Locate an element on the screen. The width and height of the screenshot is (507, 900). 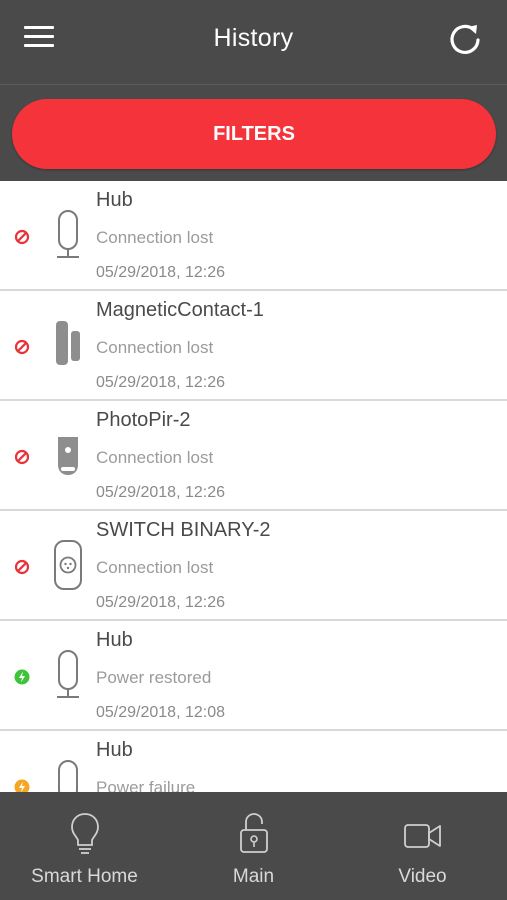
tab-main: Main is located at coordinates (253, 846).